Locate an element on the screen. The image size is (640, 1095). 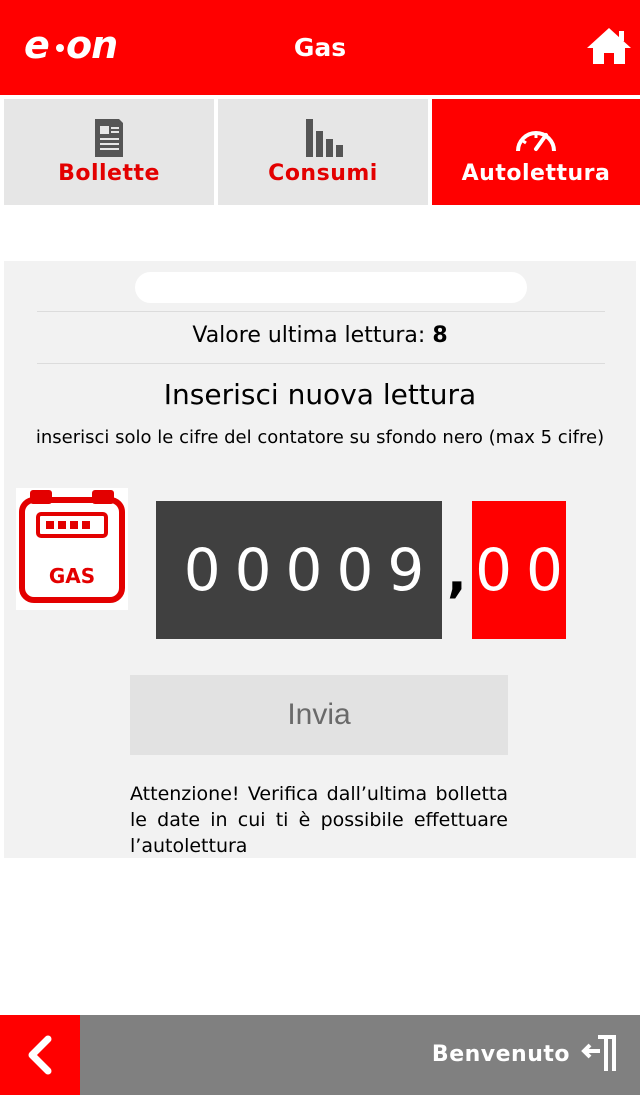
tab-consumi: Consumi is located at coordinates (323, 152).